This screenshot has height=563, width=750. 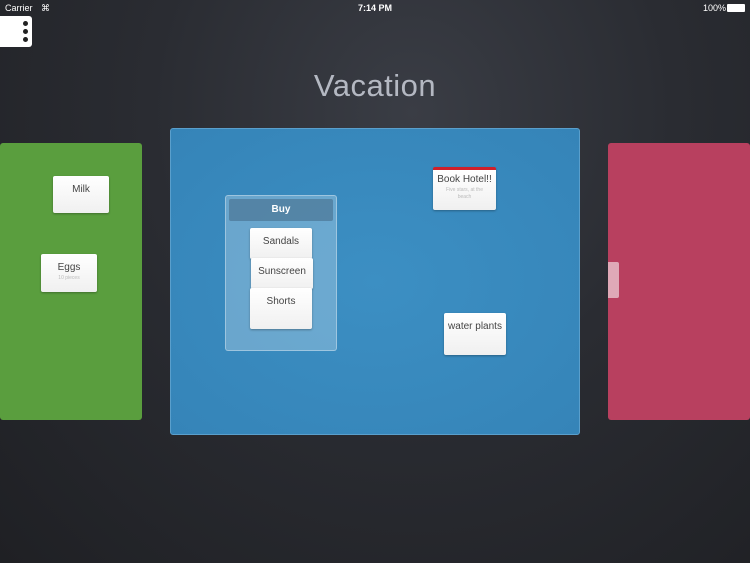 I want to click on battery-label: 100%, so click(x=715, y=8).